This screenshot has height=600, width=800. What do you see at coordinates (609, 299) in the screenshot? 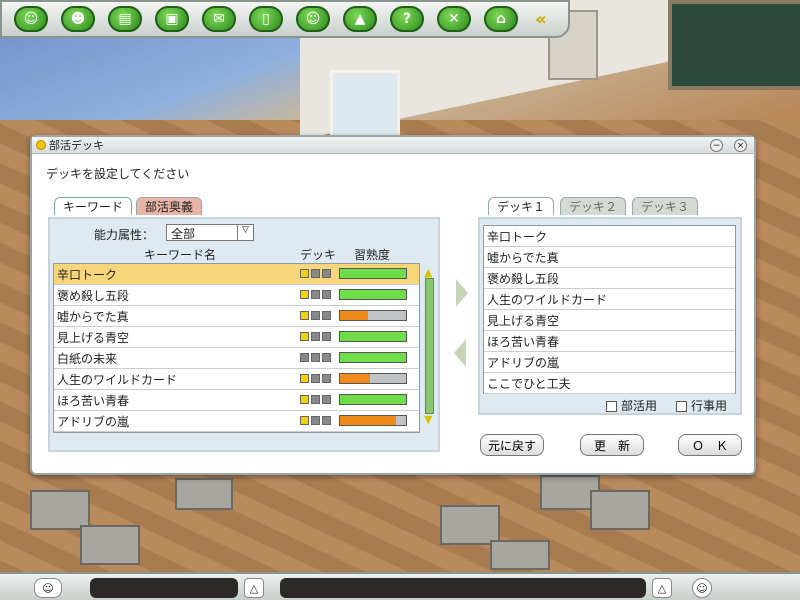
I see `deck-item: 人生のワイルドカード` at bounding box center [609, 299].